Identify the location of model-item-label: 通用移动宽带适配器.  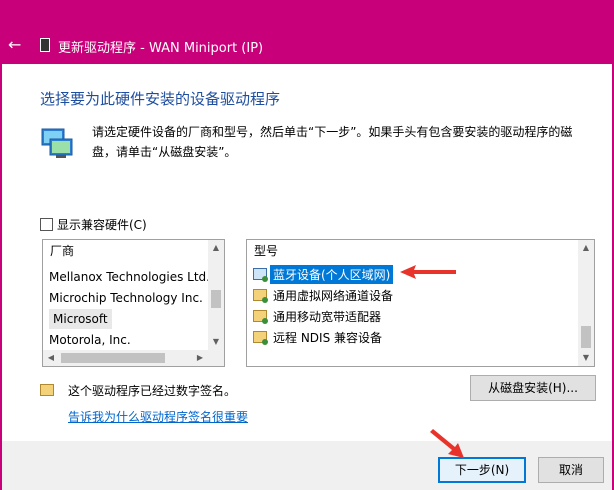
(327, 316).